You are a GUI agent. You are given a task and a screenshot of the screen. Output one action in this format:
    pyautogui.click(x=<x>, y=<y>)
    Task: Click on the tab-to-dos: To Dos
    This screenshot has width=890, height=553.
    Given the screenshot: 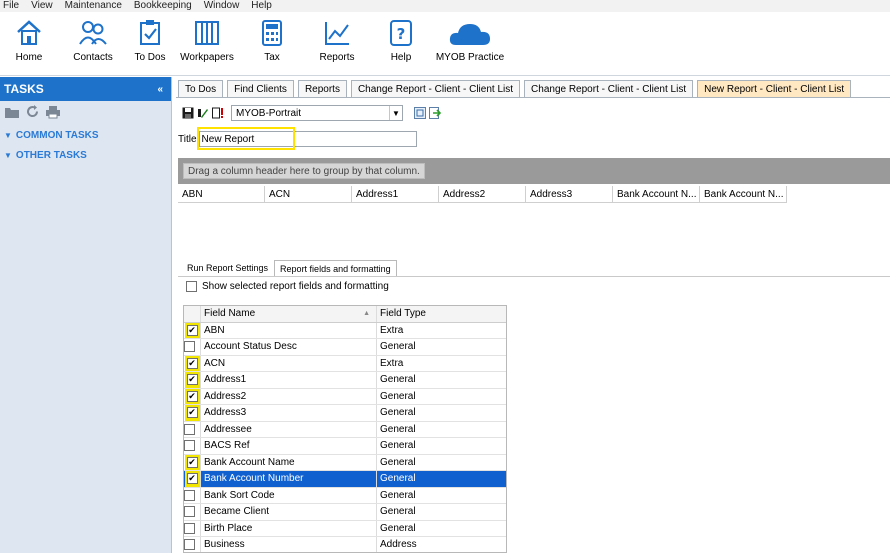 What is the action you would take?
    pyautogui.click(x=201, y=88)
    